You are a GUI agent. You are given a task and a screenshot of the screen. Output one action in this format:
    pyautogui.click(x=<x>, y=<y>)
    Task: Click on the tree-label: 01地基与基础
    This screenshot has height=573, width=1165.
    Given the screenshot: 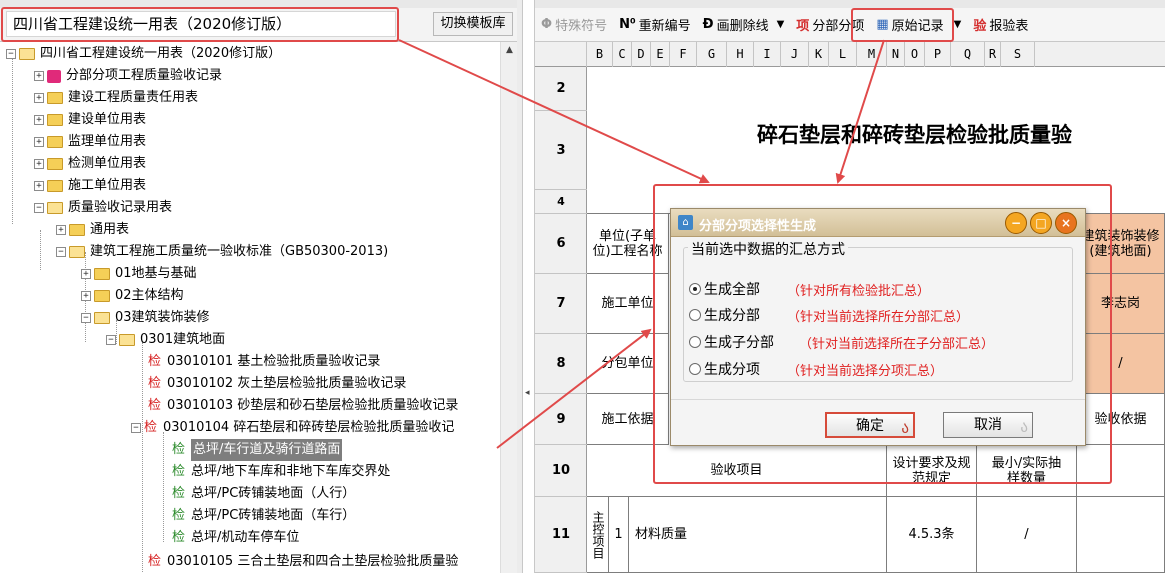 What is the action you would take?
    pyautogui.click(x=156, y=273)
    